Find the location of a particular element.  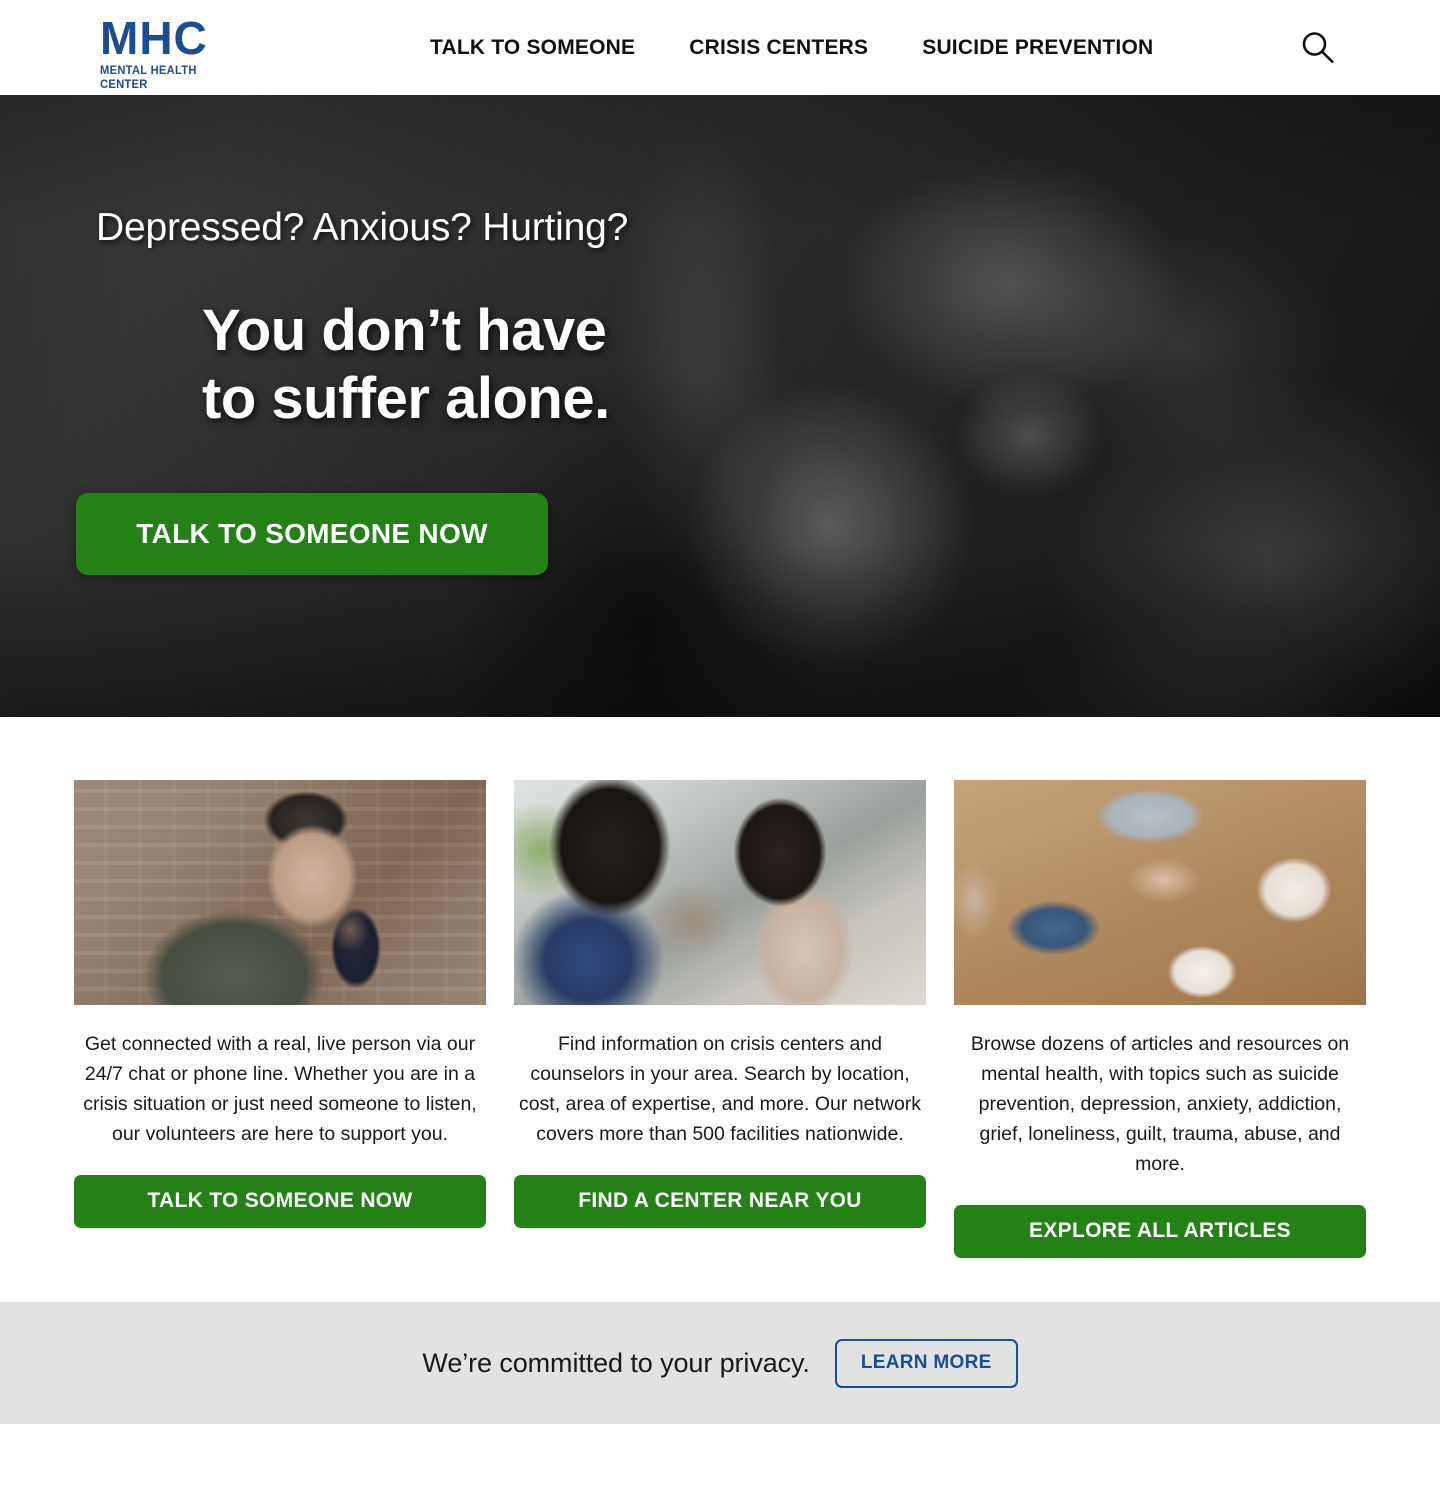

hero-talk-to-someone-now-button: TALK TO SOMEONE NOW is located at coordinates (312, 534).